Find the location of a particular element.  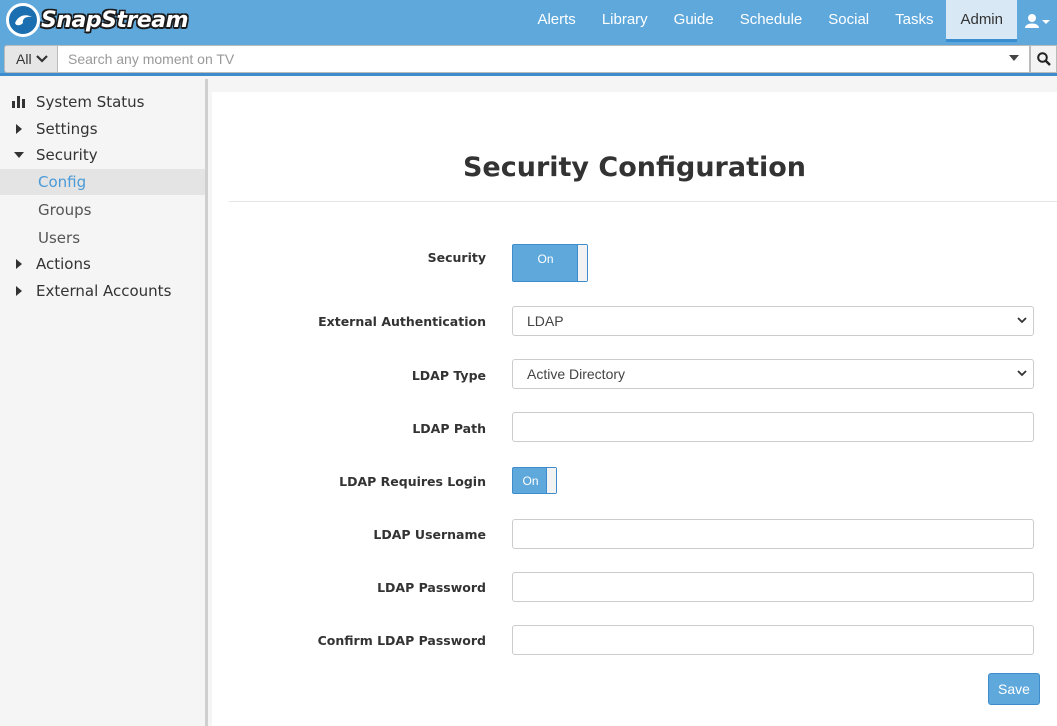

security-label: Security is located at coordinates (456, 257).